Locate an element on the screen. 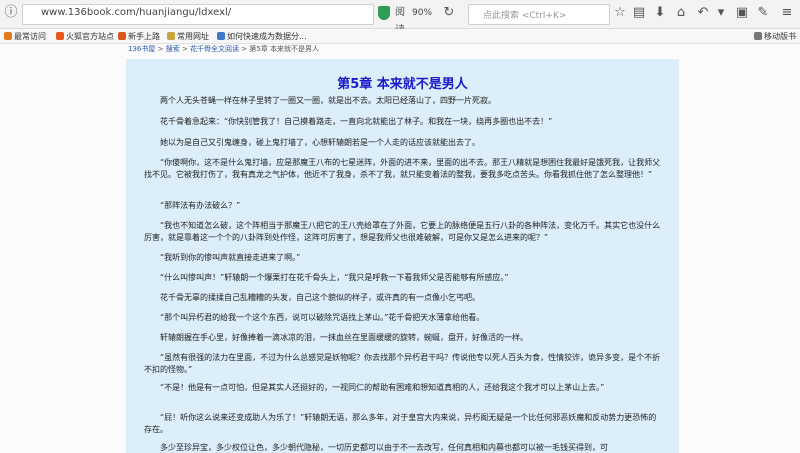 Image resolution: width=800 pixels, height=453 pixels. star-icon is located at coordinates (8, 36).